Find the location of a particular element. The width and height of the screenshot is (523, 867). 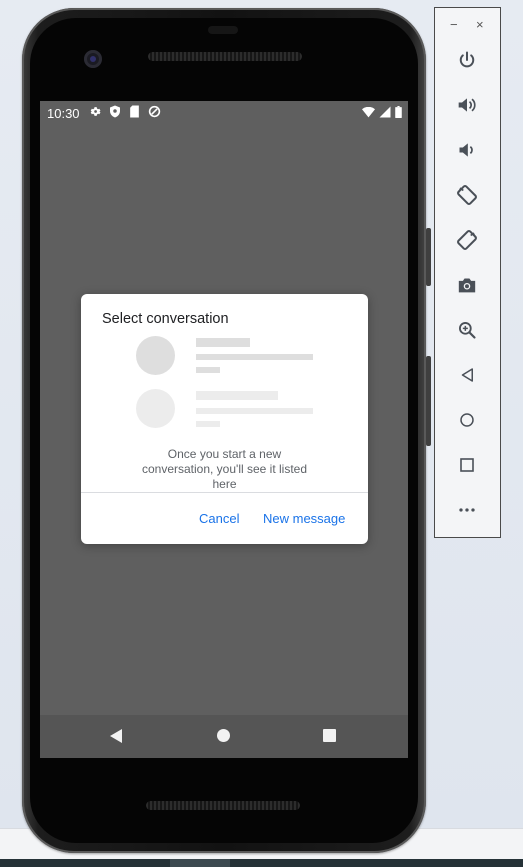

system-status-icons is located at coordinates (382, 112).